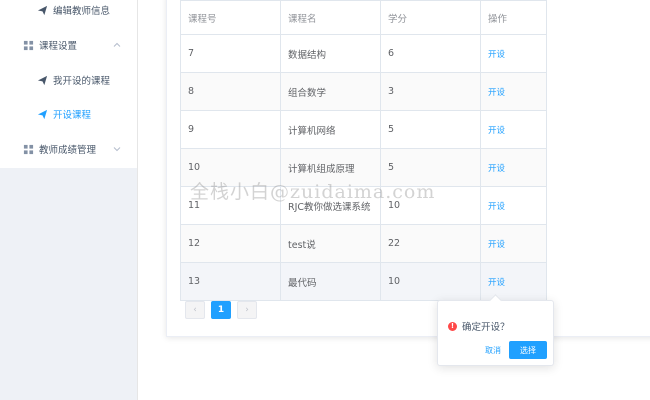  What do you see at coordinates (117, 149) in the screenshot?
I see `chevron-down-icon` at bounding box center [117, 149].